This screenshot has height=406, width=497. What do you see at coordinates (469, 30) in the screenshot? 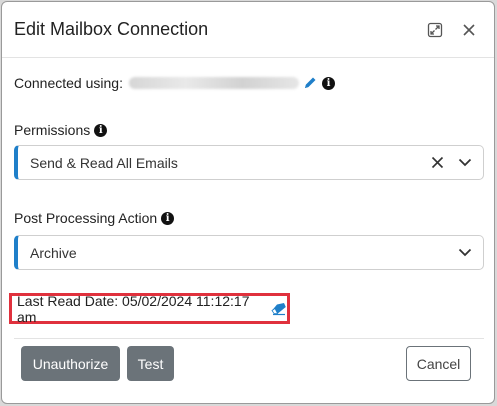
I see `close-icon` at bounding box center [469, 30].